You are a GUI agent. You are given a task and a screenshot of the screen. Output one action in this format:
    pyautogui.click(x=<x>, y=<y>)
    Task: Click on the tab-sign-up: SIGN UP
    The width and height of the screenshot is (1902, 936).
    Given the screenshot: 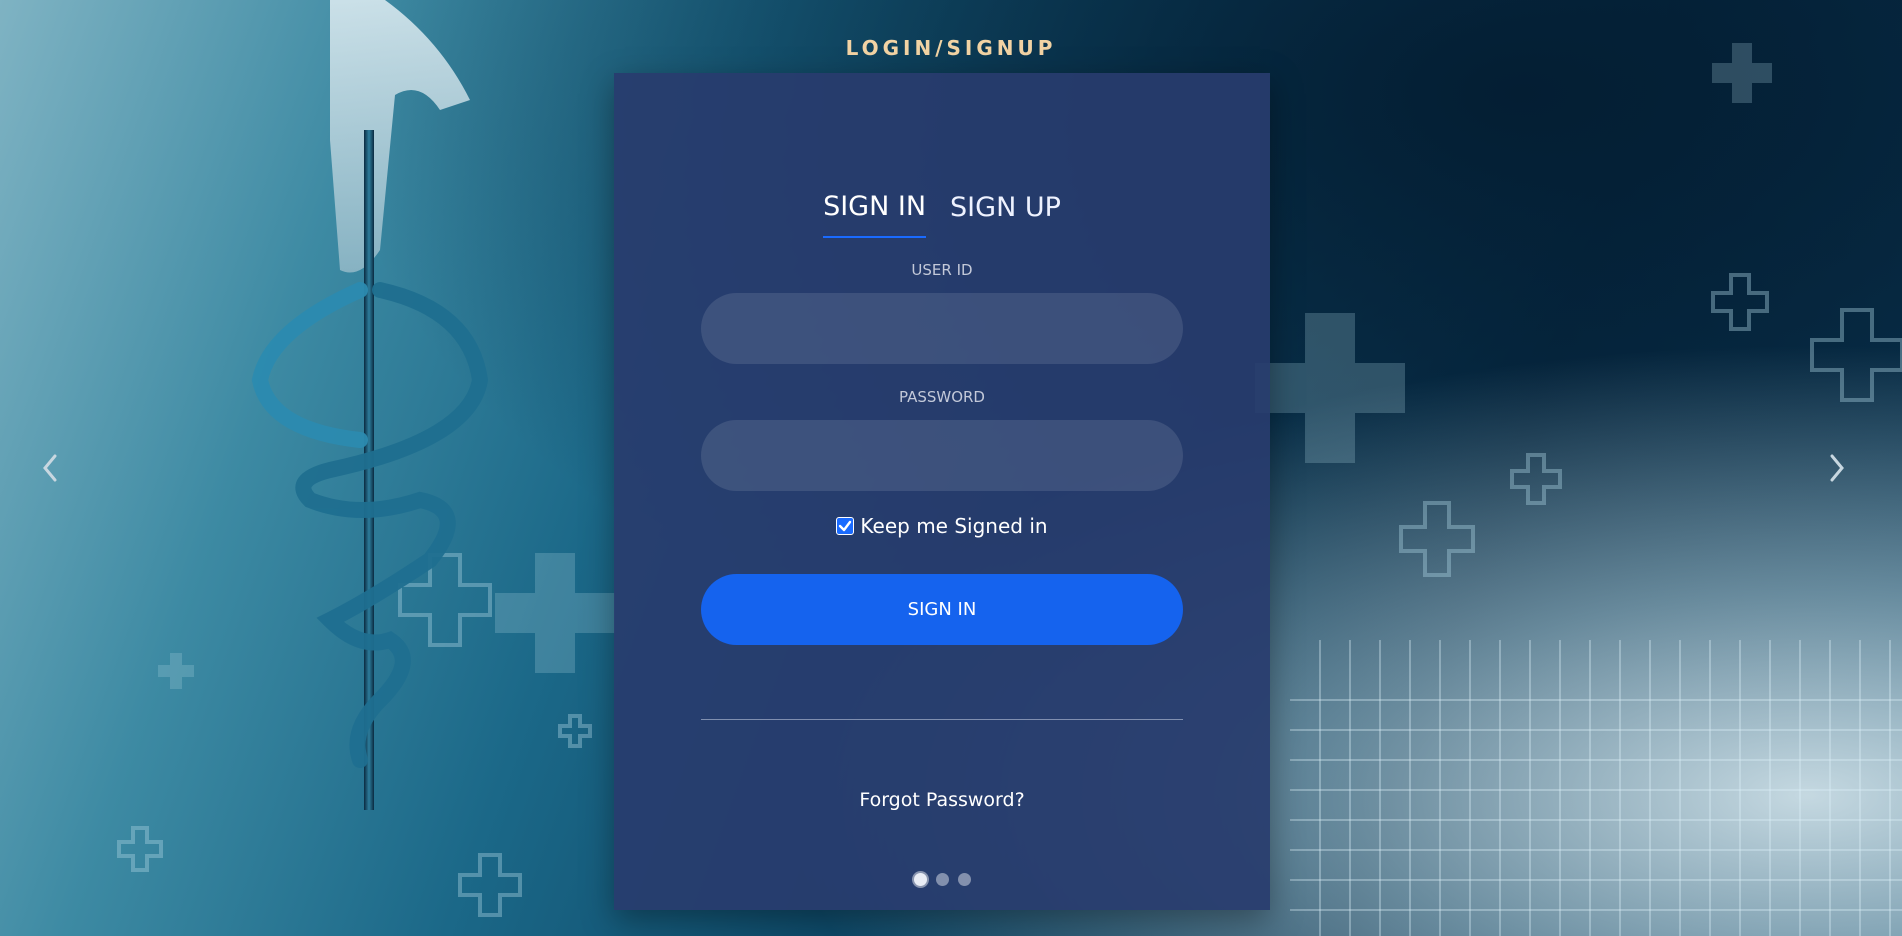 What is the action you would take?
    pyautogui.click(x=1005, y=214)
    